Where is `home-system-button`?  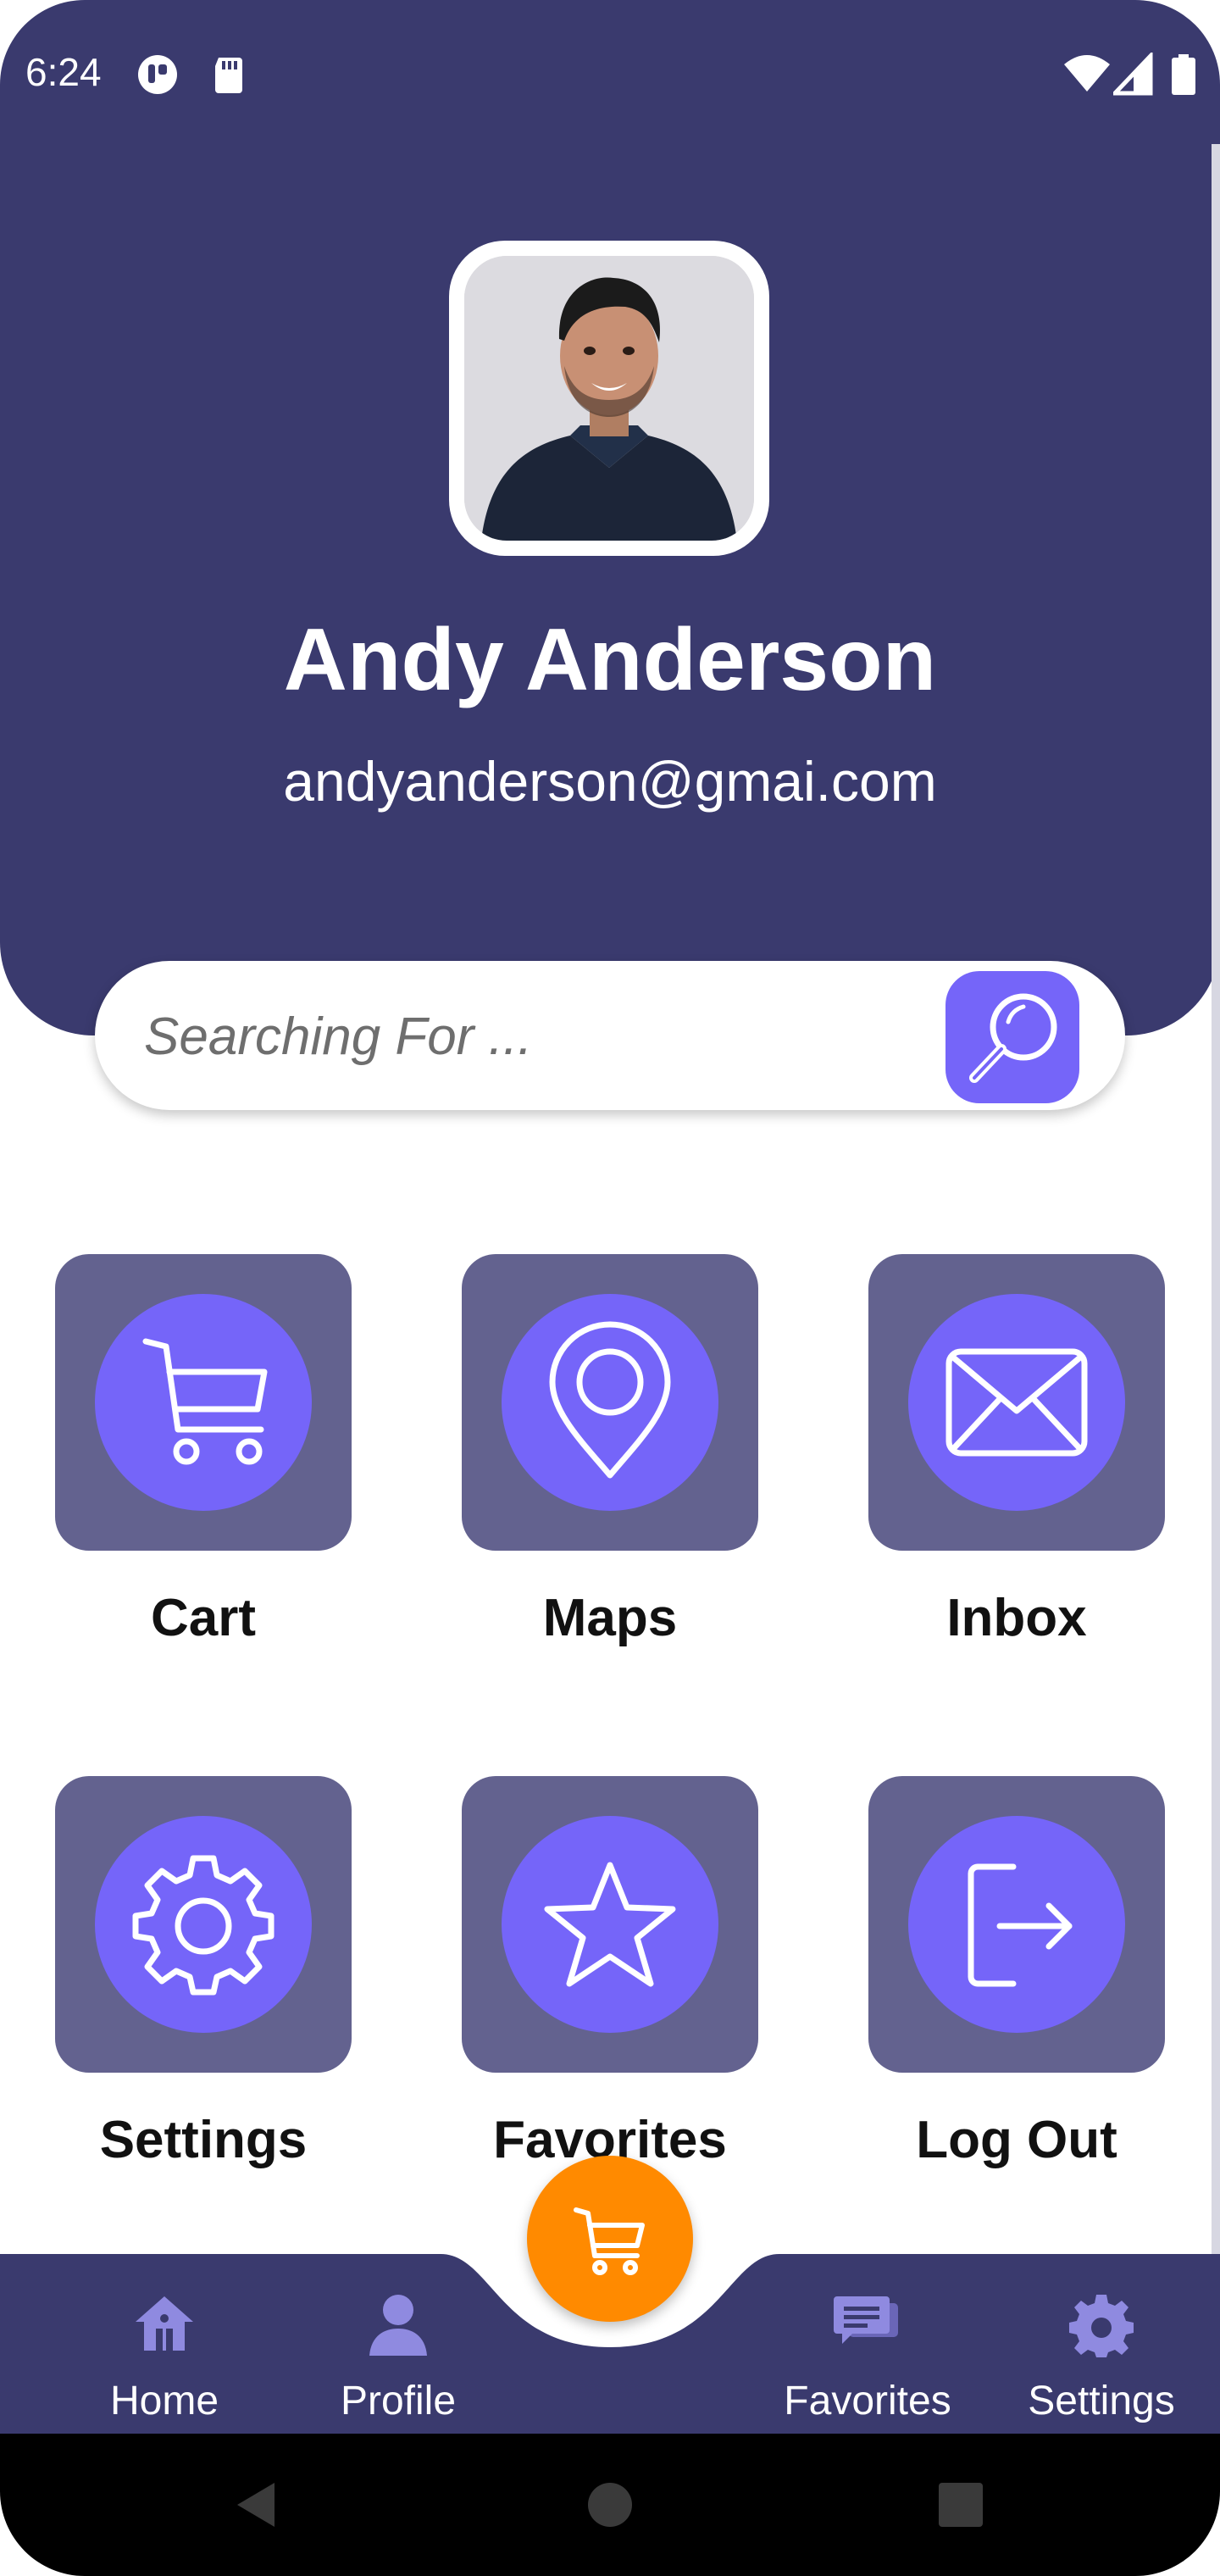 home-system-button is located at coordinates (610, 2505).